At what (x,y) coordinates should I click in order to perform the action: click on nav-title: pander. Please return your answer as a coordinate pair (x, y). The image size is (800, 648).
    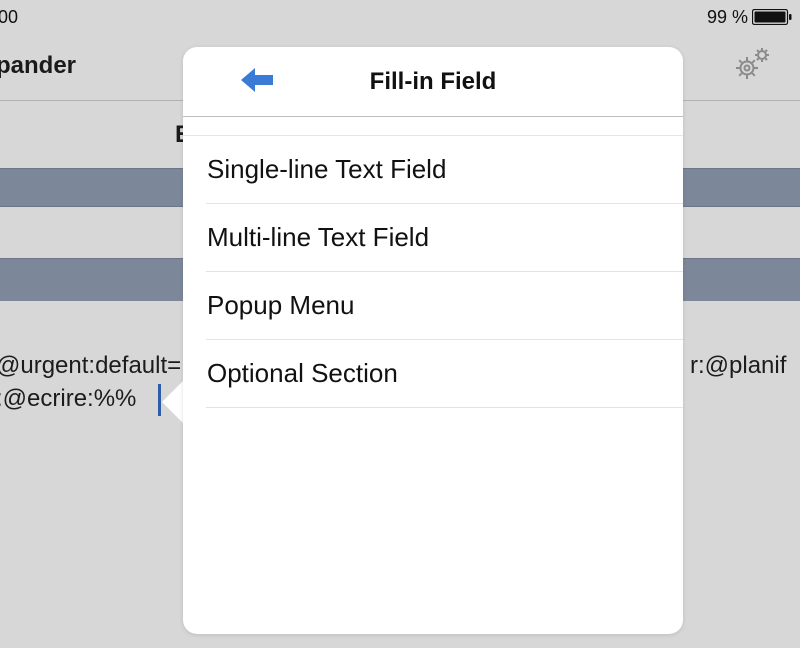
    Looking at the image, I should click on (38, 65).